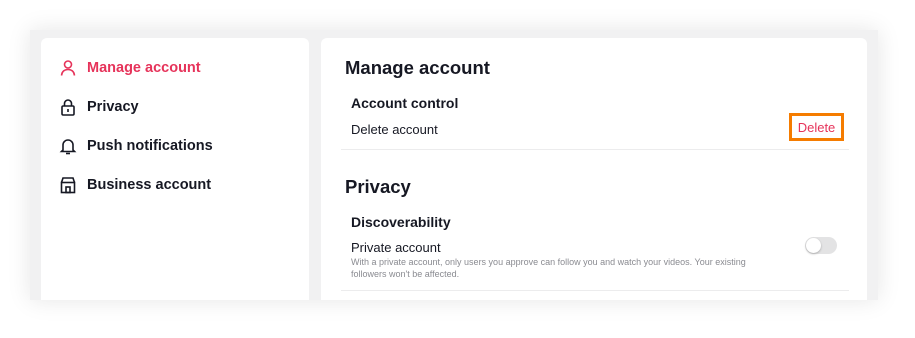 This screenshot has width=915, height=338. What do you see at coordinates (68, 185) in the screenshot?
I see `store-icon` at bounding box center [68, 185].